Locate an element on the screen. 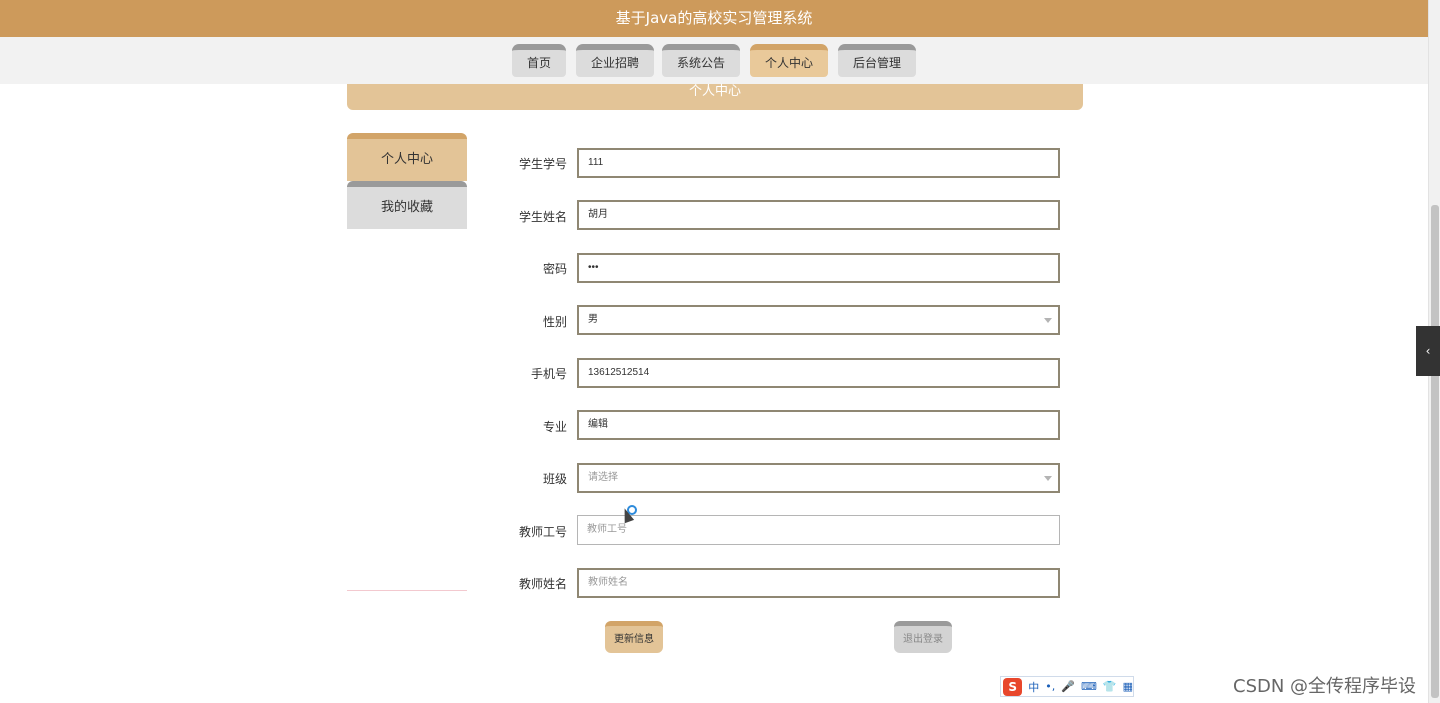 The height and width of the screenshot is (703, 1440). logout-button: 退出登录 is located at coordinates (923, 637).